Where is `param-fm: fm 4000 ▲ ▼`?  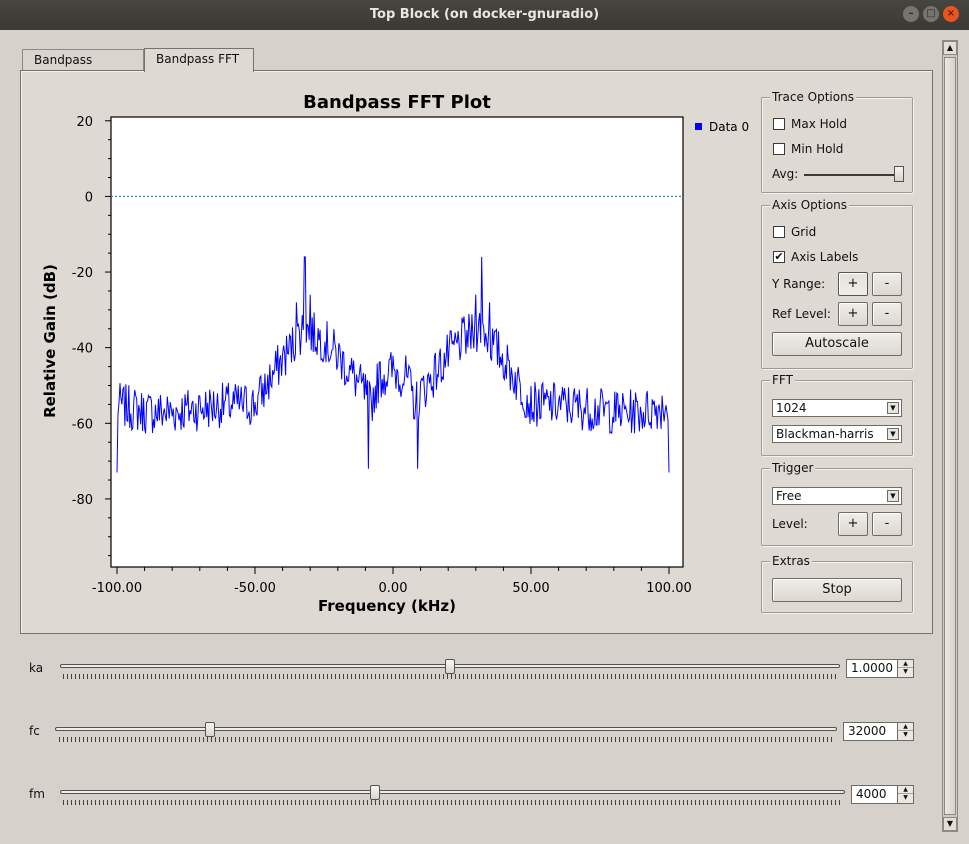
param-fm: fm 4000 ▲ ▼ is located at coordinates (470, 805).